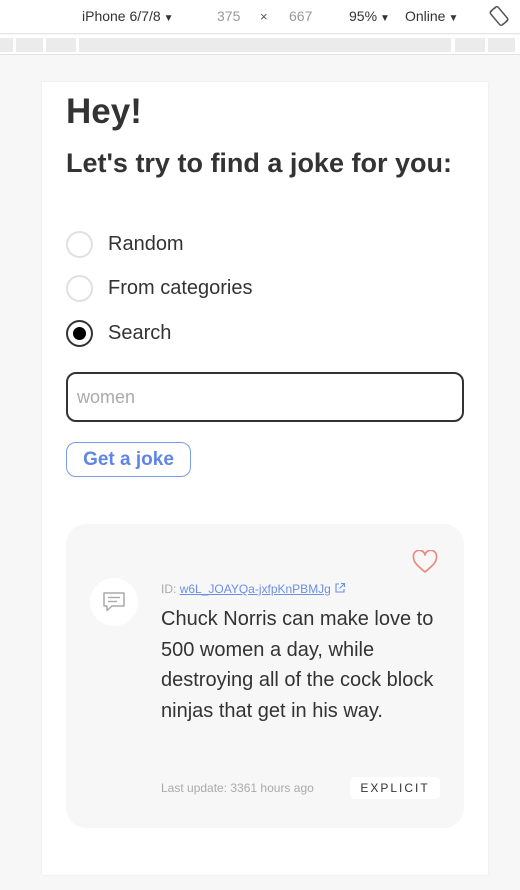 Image resolution: width=520 pixels, height=890 pixels. Describe the element at coordinates (425, 562) in the screenshot. I see `heart-icon` at that location.